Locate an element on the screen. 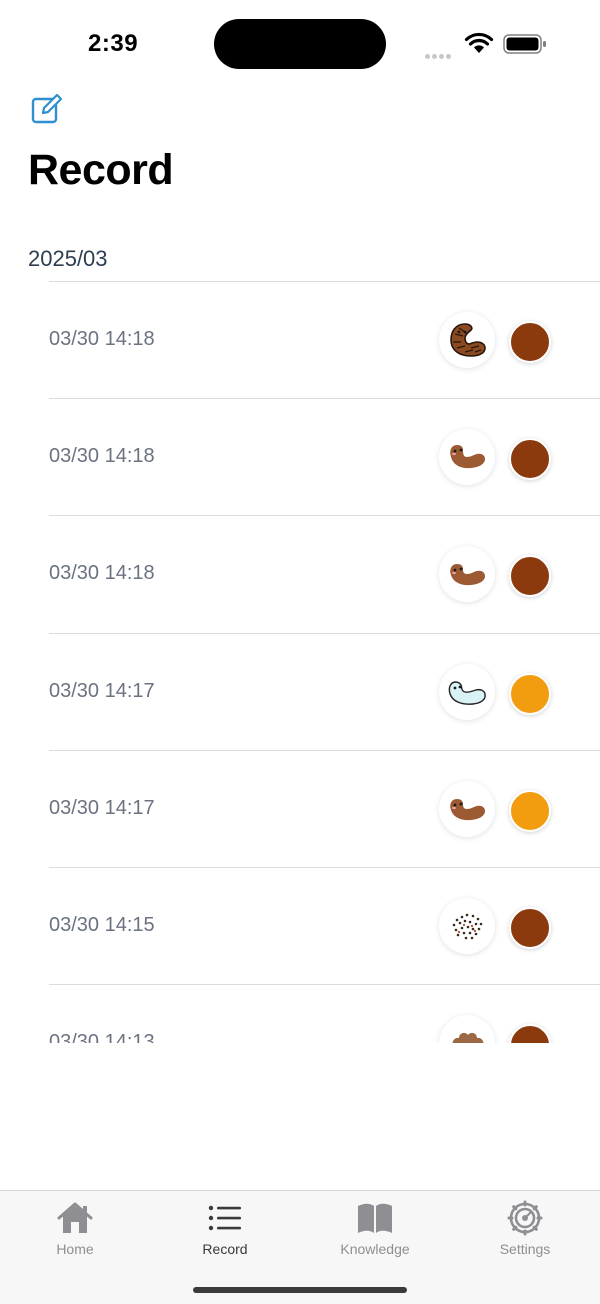 This screenshot has height=1304, width=600. section-header-month: 2025/03 is located at coordinates (68, 258).